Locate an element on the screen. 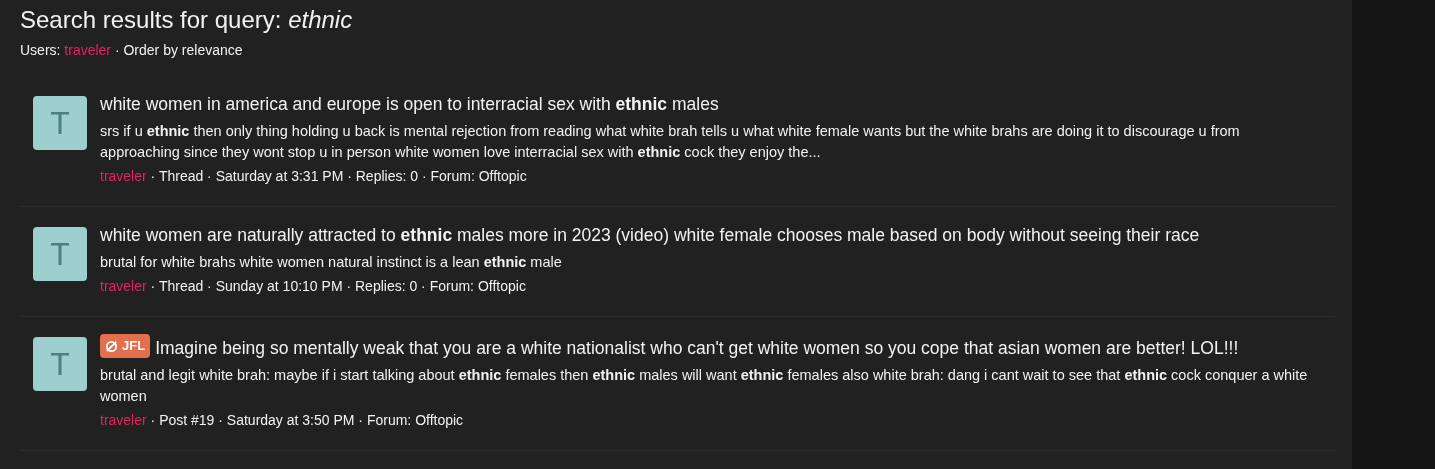  thread-title-link: Imagine being so mentally weak that you are a white nationalist who can't get white women so you cope that asian women are better! LOL!!! is located at coordinates (697, 347).